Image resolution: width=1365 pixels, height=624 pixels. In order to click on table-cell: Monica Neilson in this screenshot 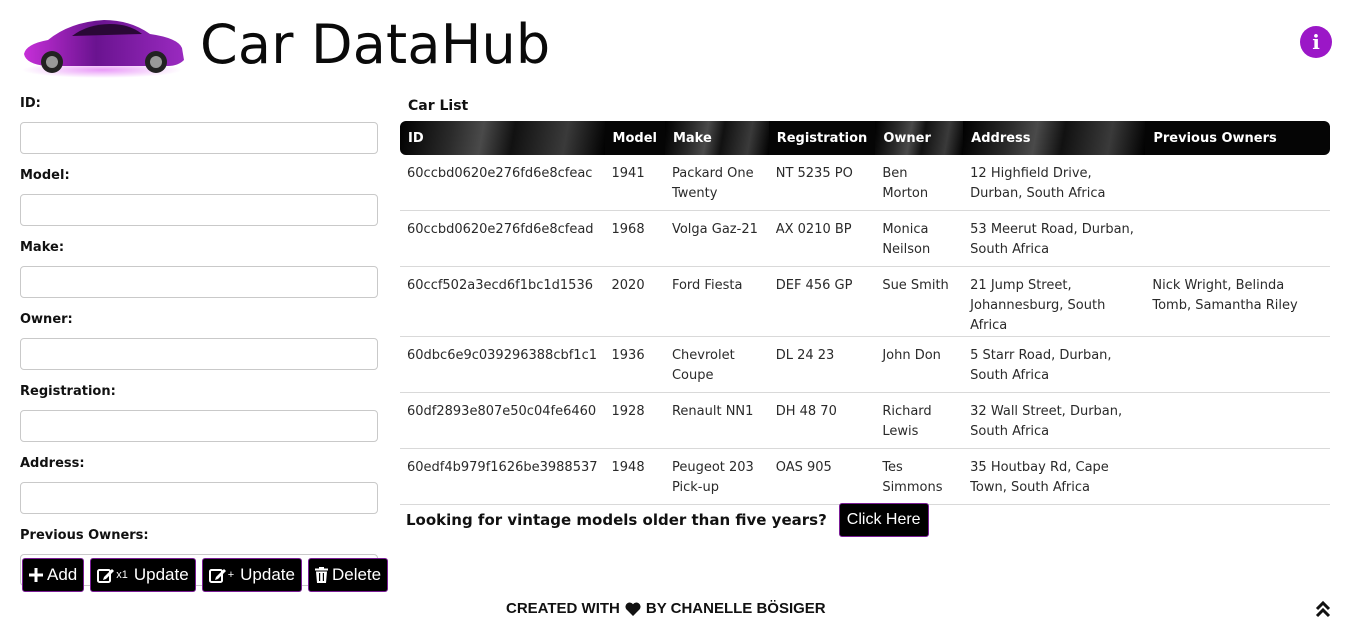, I will do `click(919, 238)`.